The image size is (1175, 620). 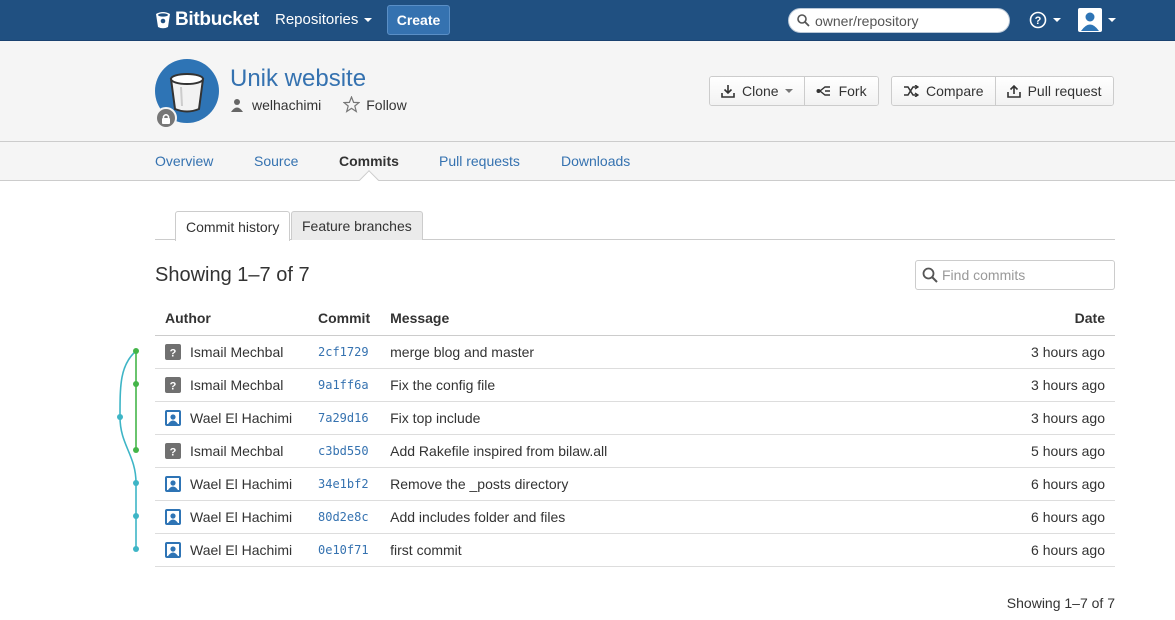 I want to click on follow-label: Follow, so click(x=386, y=104).